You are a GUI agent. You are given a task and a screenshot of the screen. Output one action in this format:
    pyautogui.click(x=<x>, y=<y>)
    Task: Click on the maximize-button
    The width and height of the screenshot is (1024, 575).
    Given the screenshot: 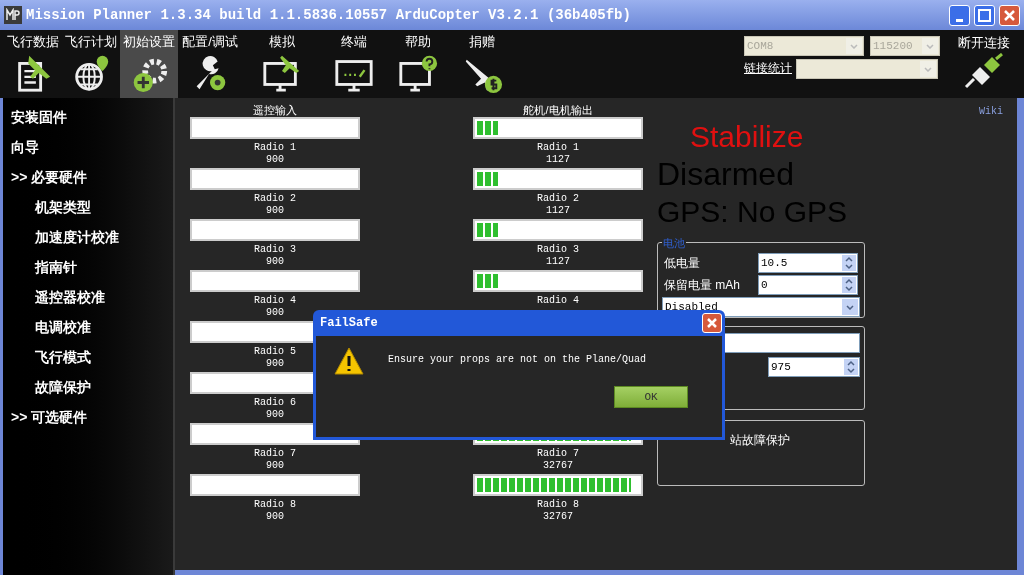 What is the action you would take?
    pyautogui.click(x=984, y=15)
    